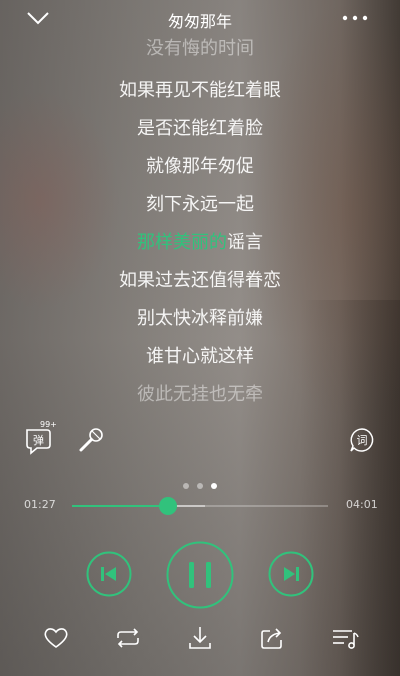 The height and width of the screenshot is (676, 400). I want to click on current-lyric-sung: 那样美丽的, so click(182, 242).